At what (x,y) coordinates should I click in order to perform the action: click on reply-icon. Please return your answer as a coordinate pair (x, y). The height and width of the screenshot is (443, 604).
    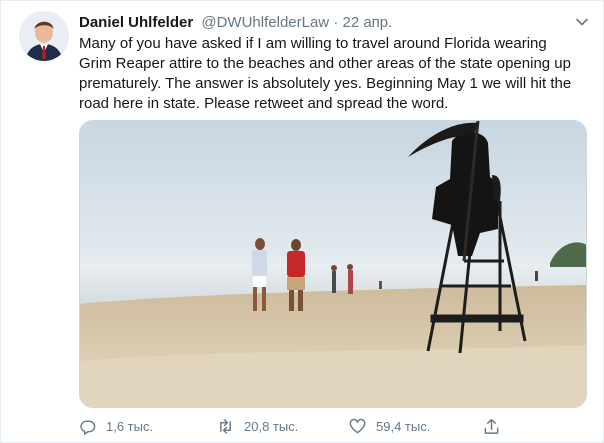
    Looking at the image, I should click on (88, 427).